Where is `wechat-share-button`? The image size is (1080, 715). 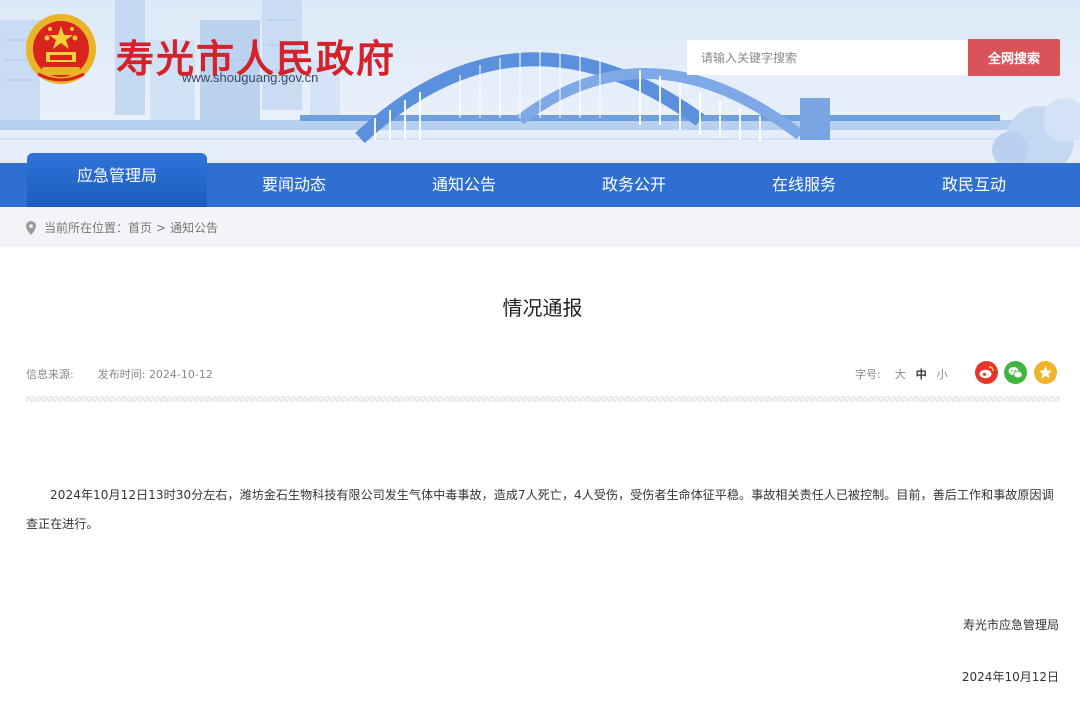 wechat-share-button is located at coordinates (1015, 372).